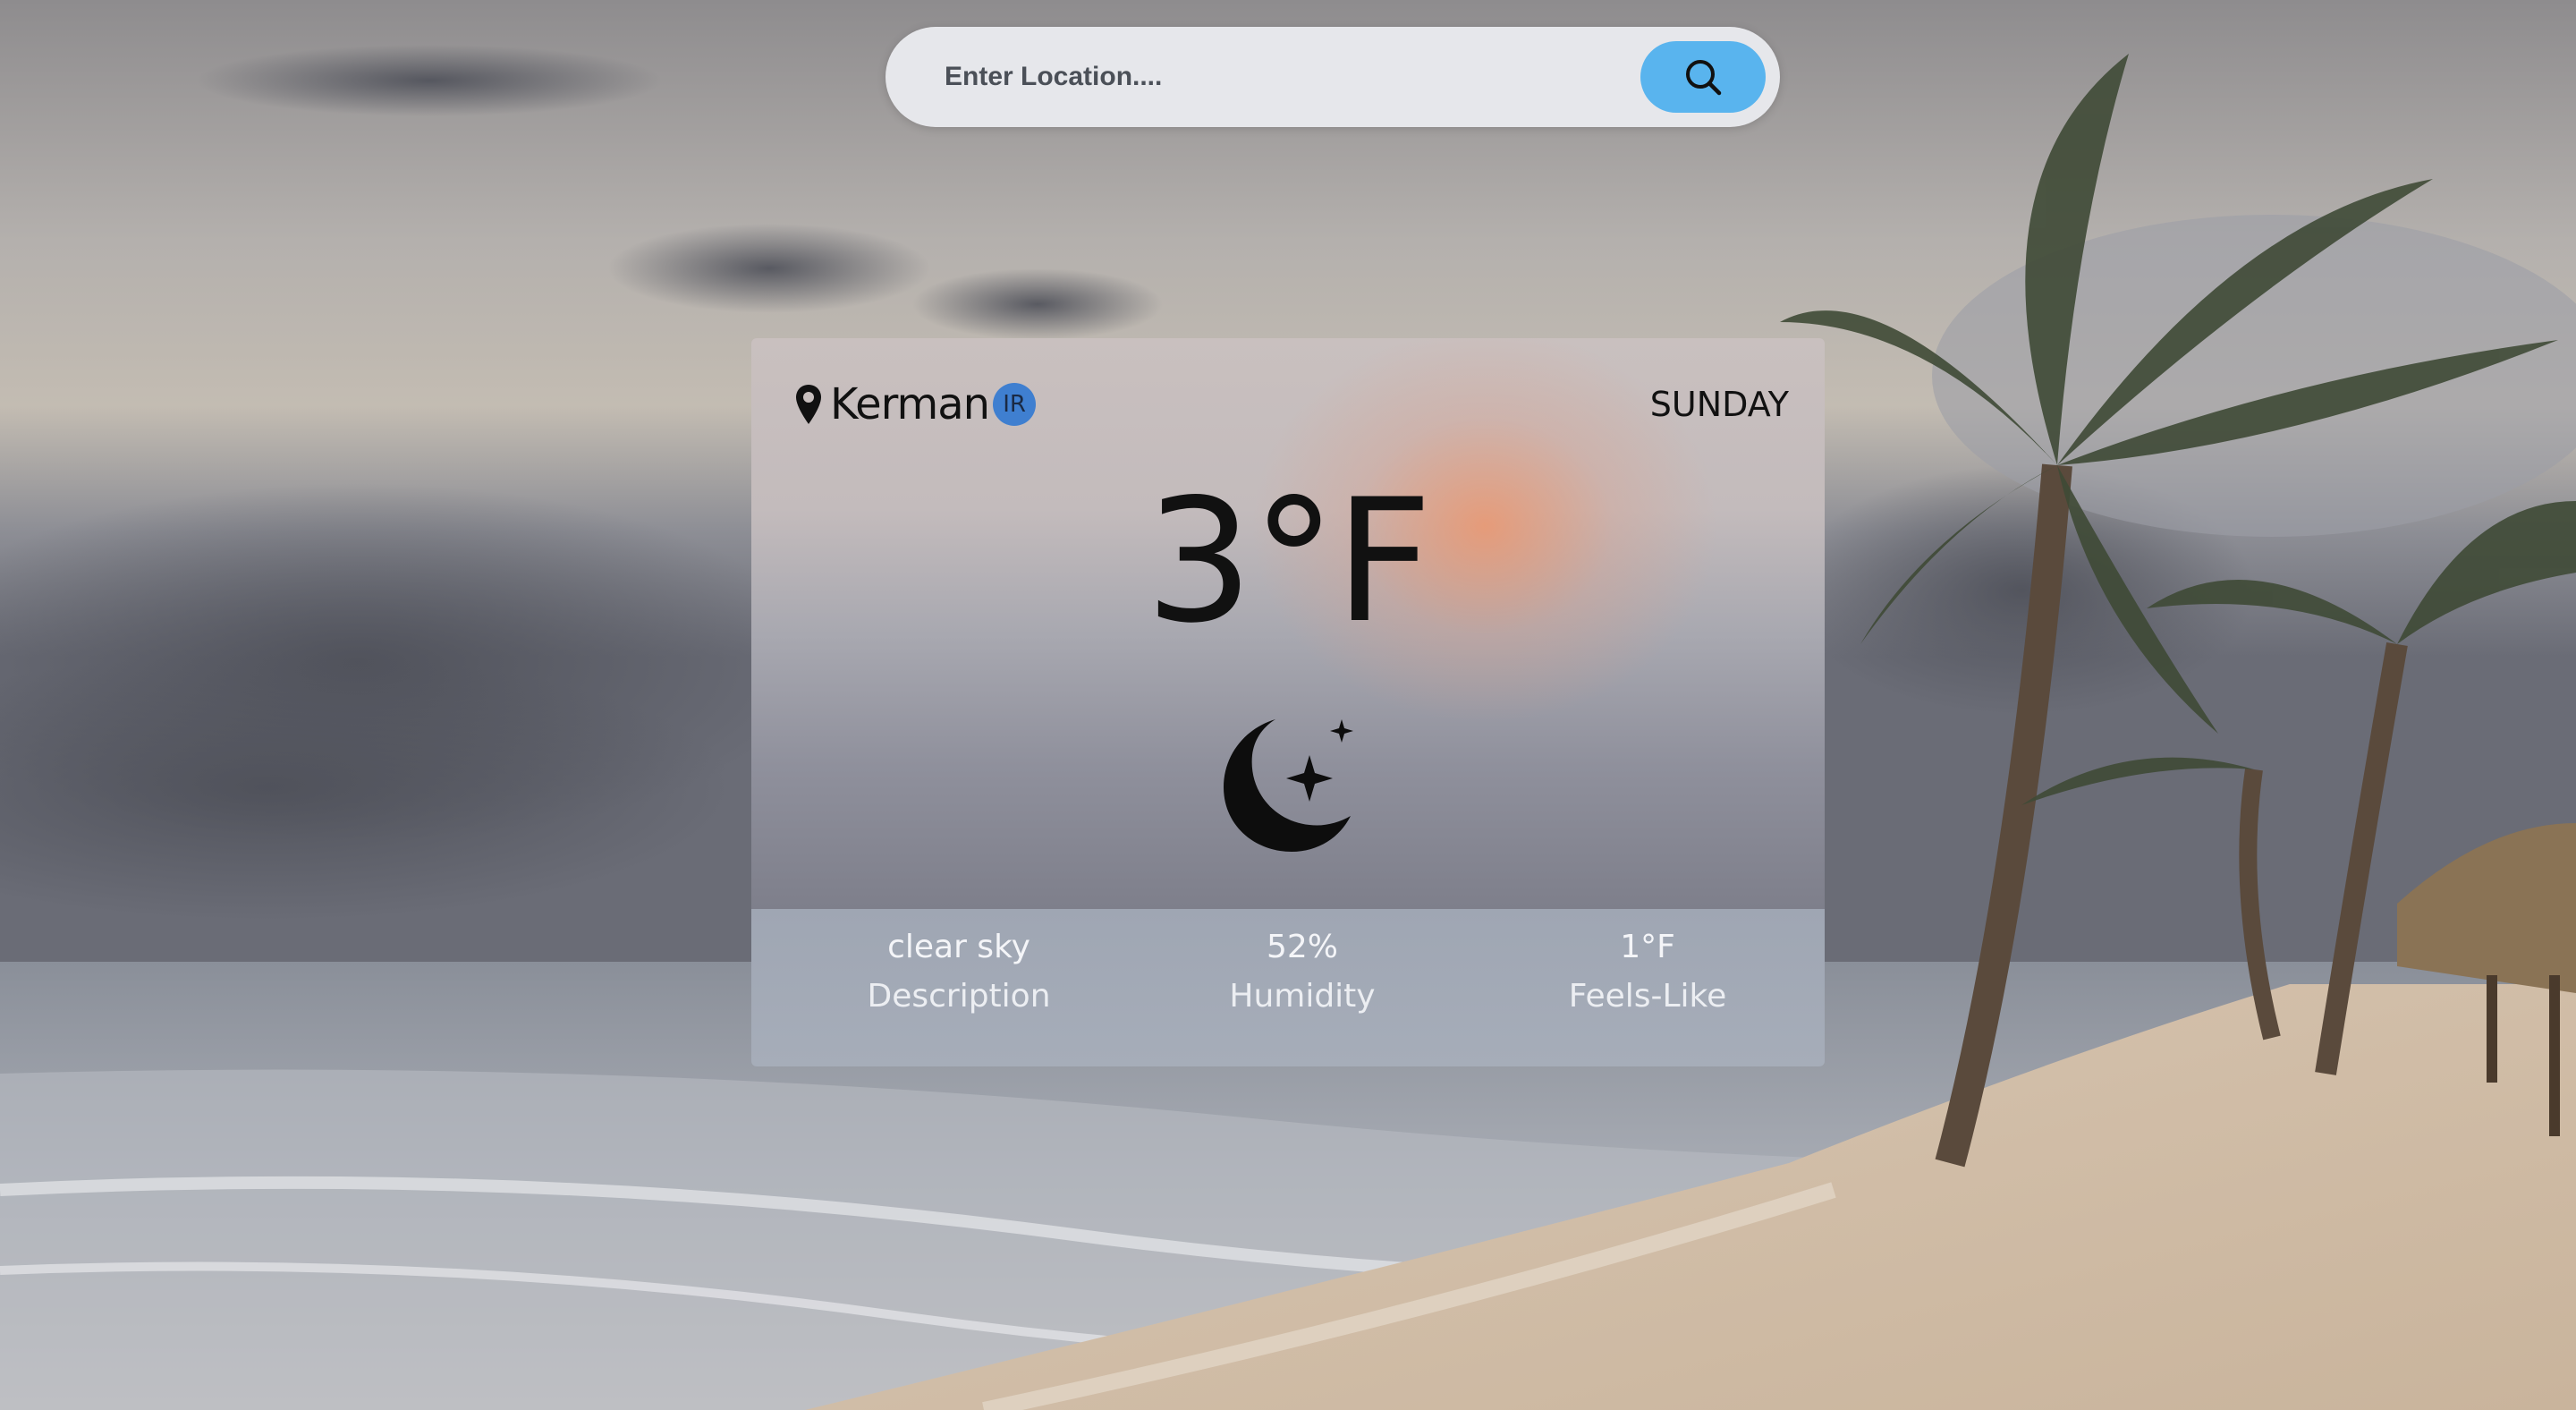 This screenshot has height=1410, width=2576. What do you see at coordinates (1302, 996) in the screenshot?
I see `humidity-label: Humidity` at bounding box center [1302, 996].